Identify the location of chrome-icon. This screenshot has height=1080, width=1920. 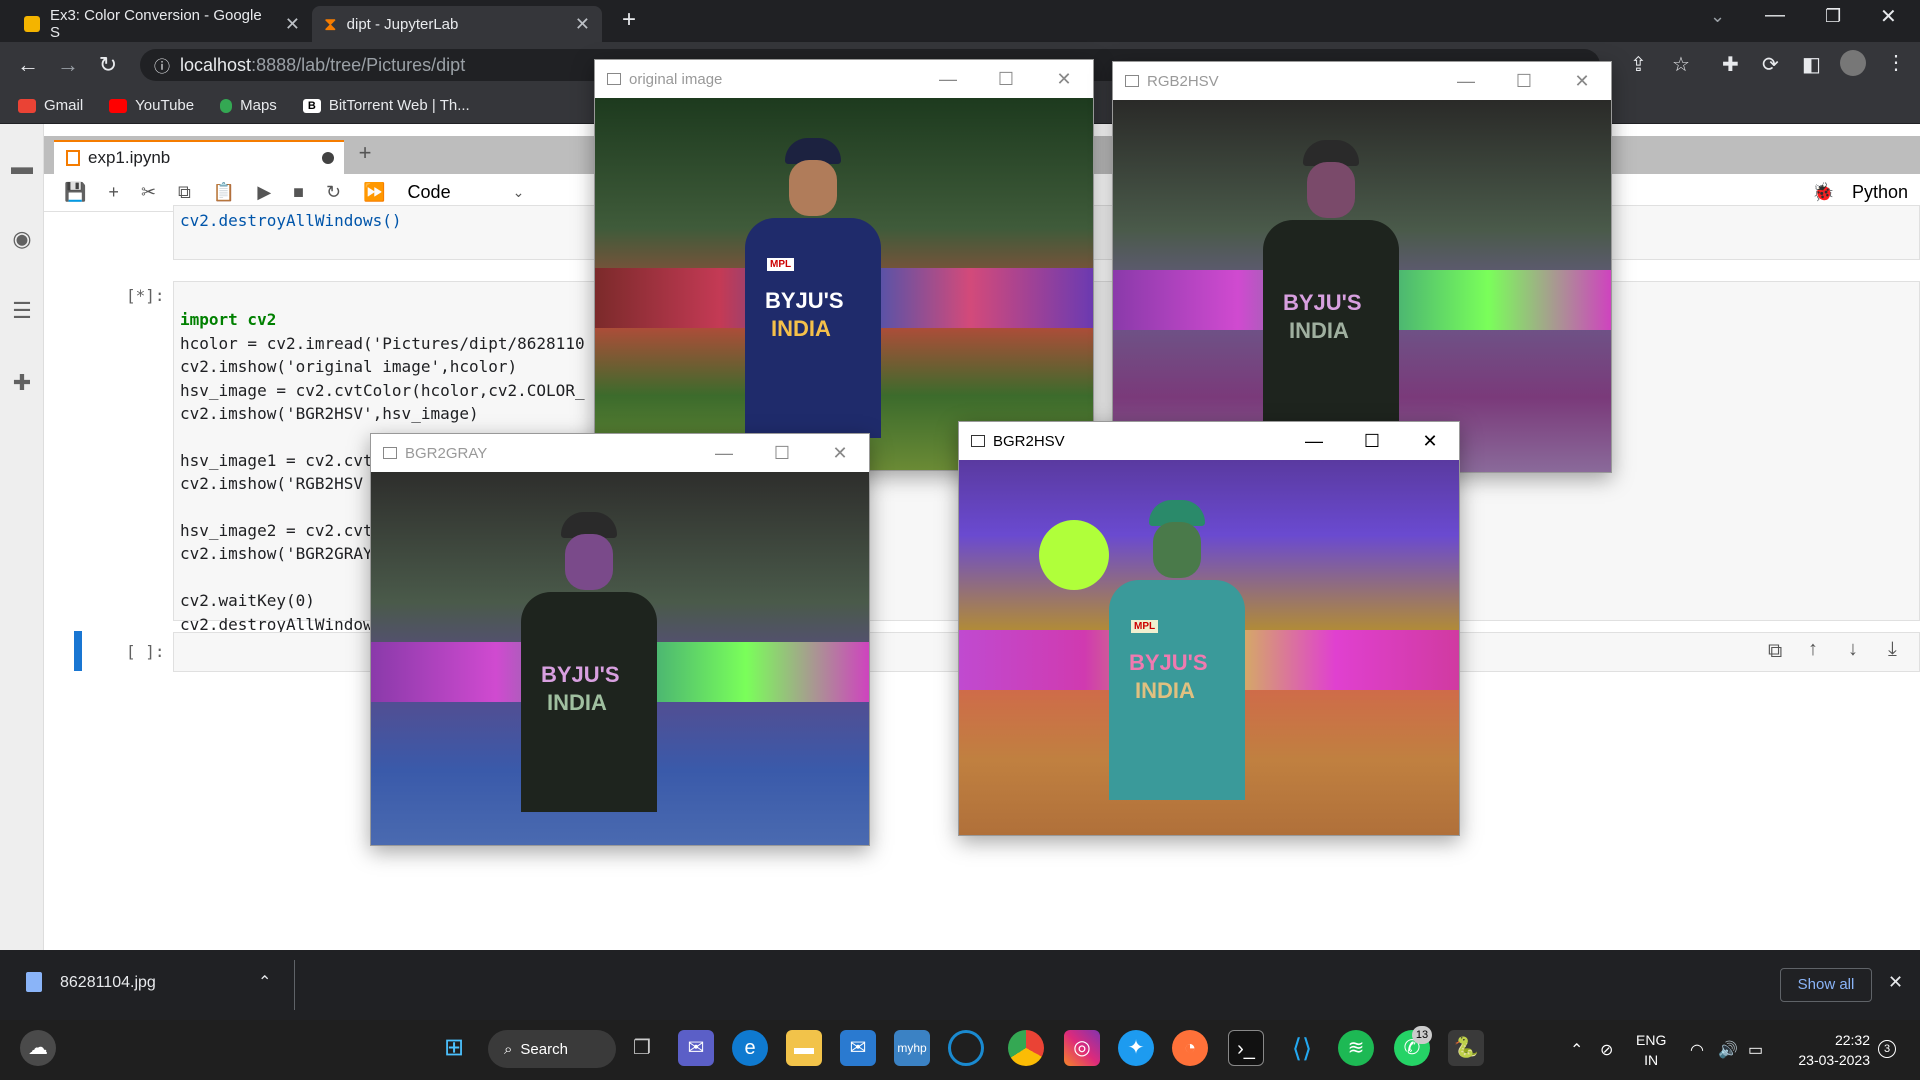
(1026, 1048).